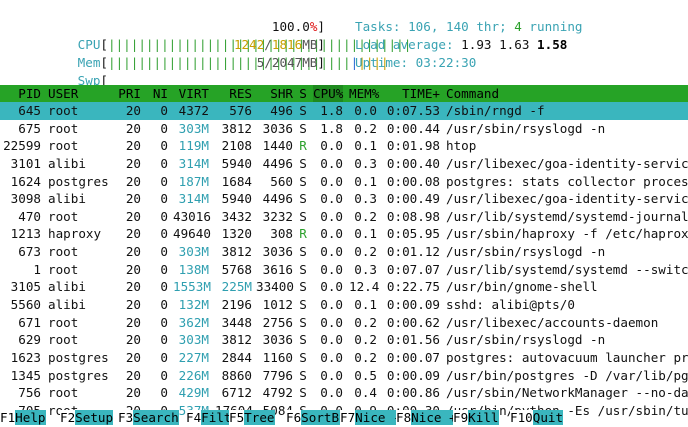 This screenshot has width=688, height=427. I want to click on process-shr: 1012, so click(277, 305).